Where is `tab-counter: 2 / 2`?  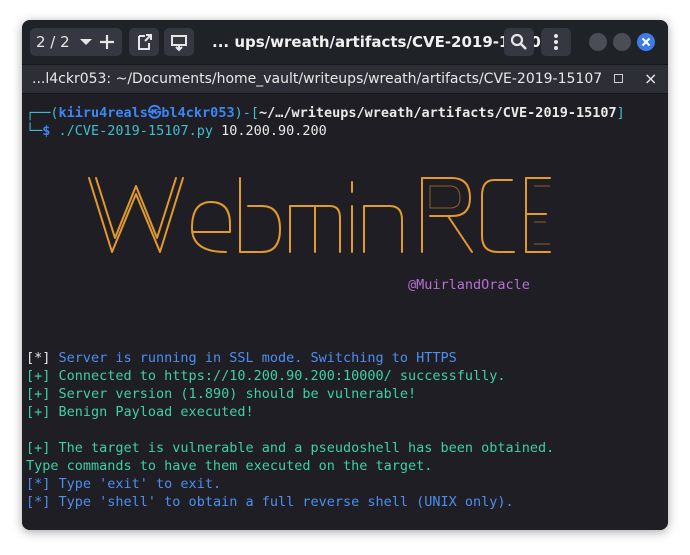
tab-counter: 2 / 2 is located at coordinates (53, 42).